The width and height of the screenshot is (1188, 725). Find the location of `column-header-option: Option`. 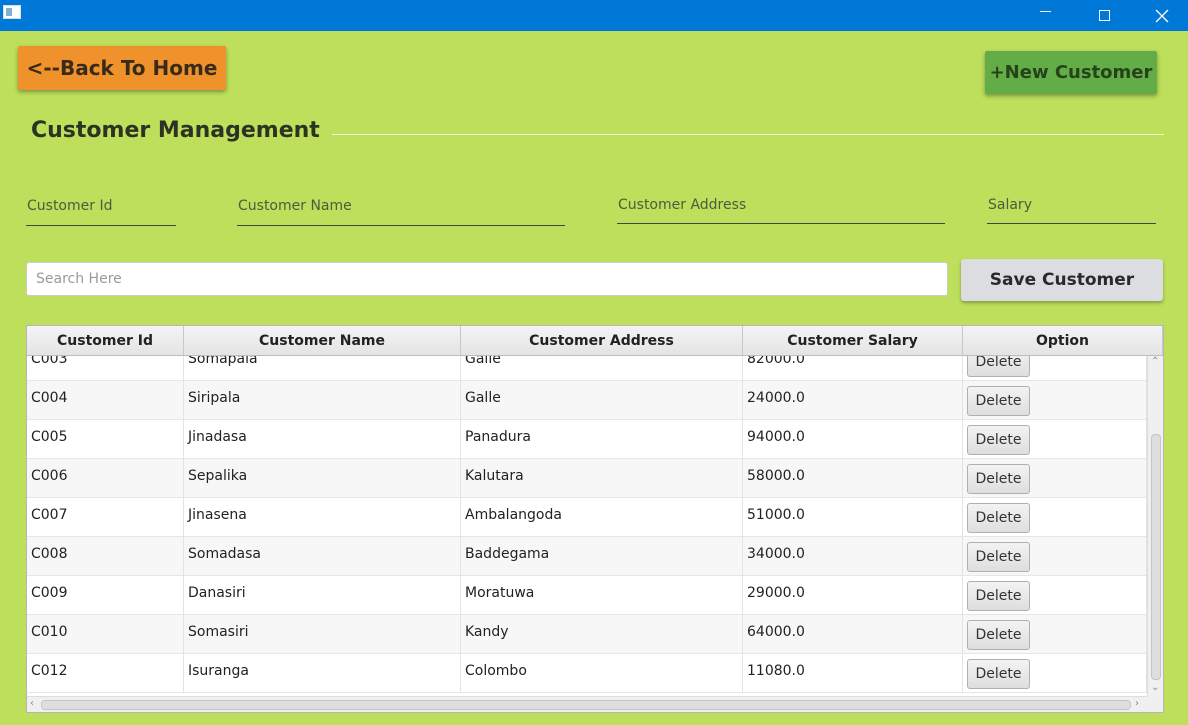

column-header-option: Option is located at coordinates (1063, 341).